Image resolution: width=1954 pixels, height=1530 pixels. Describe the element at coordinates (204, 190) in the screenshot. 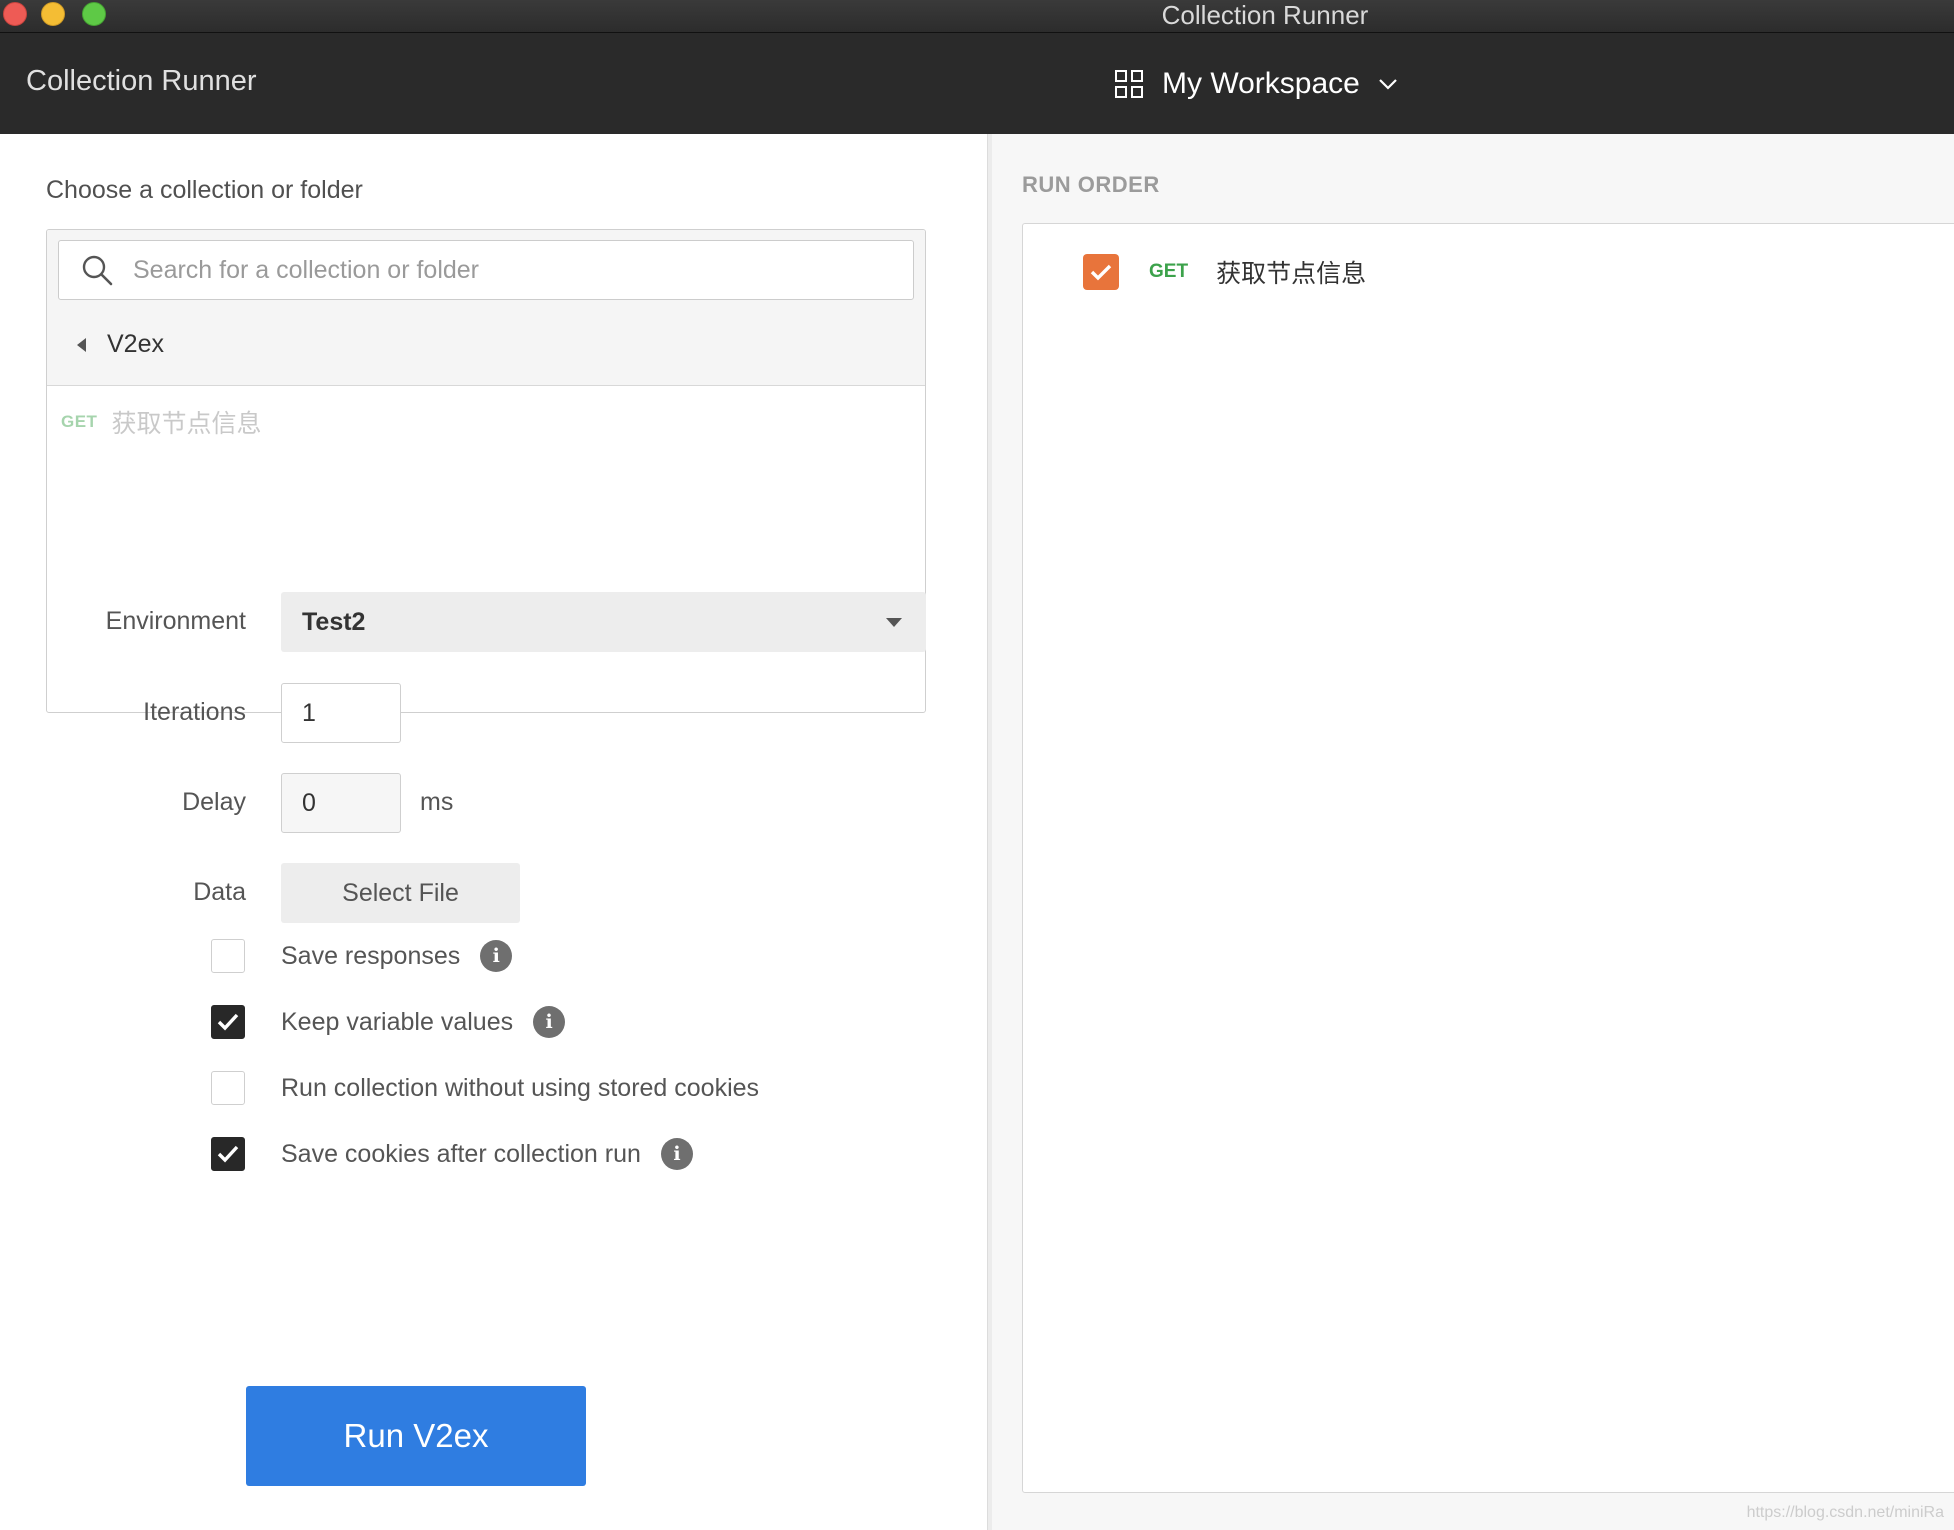

I see `choose-collection-label: Choose a collection or folder` at that location.